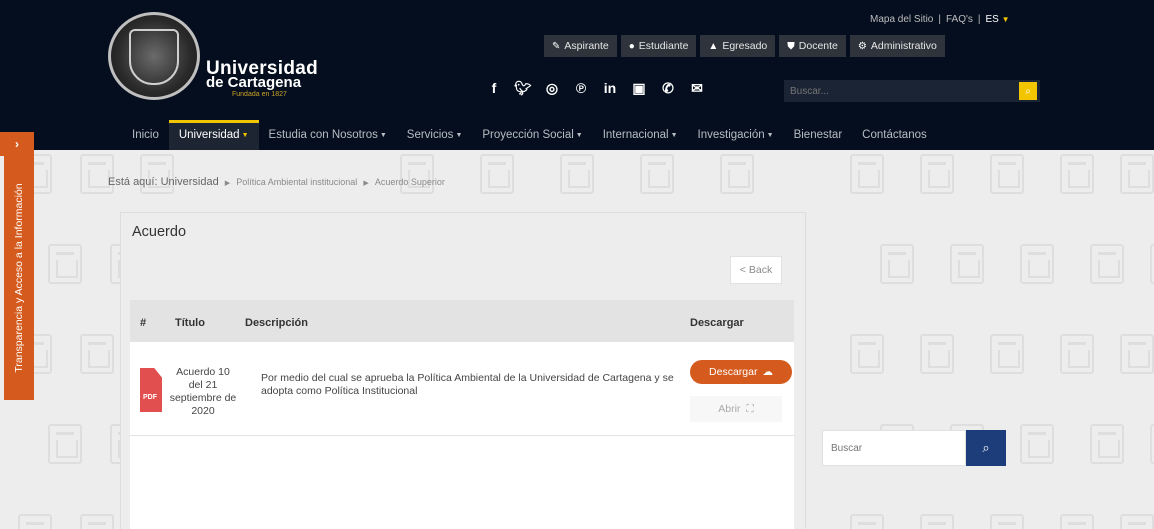  What do you see at coordinates (897, 46) in the screenshot?
I see `role-button-administrativo: ⚙ Administrativo` at bounding box center [897, 46].